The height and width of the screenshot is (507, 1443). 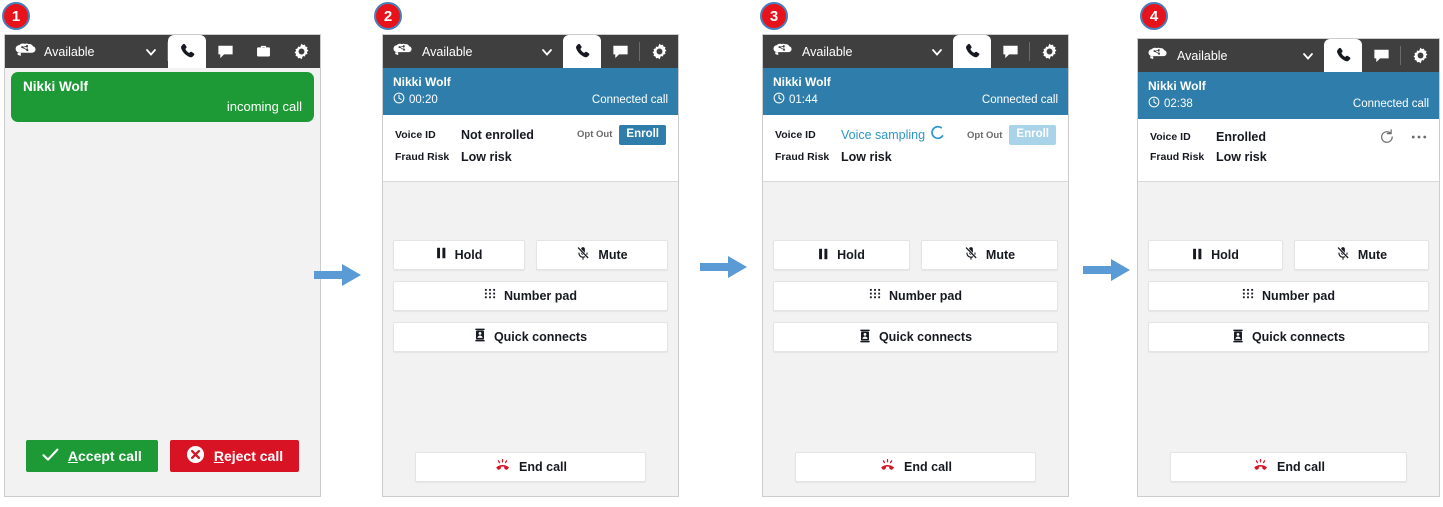 I want to click on contact-meta-row: 02:38 Connected call, so click(x=1288, y=103).